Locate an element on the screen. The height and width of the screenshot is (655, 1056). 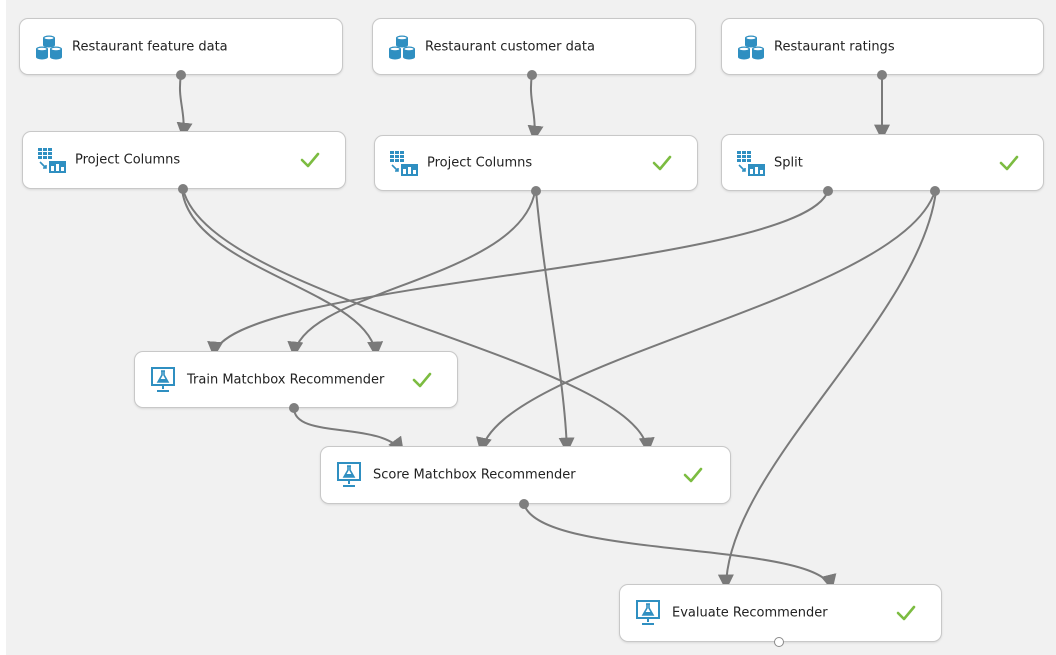
module-restaurant-feature-data: Restaurant feature data is located at coordinates (181, 46).